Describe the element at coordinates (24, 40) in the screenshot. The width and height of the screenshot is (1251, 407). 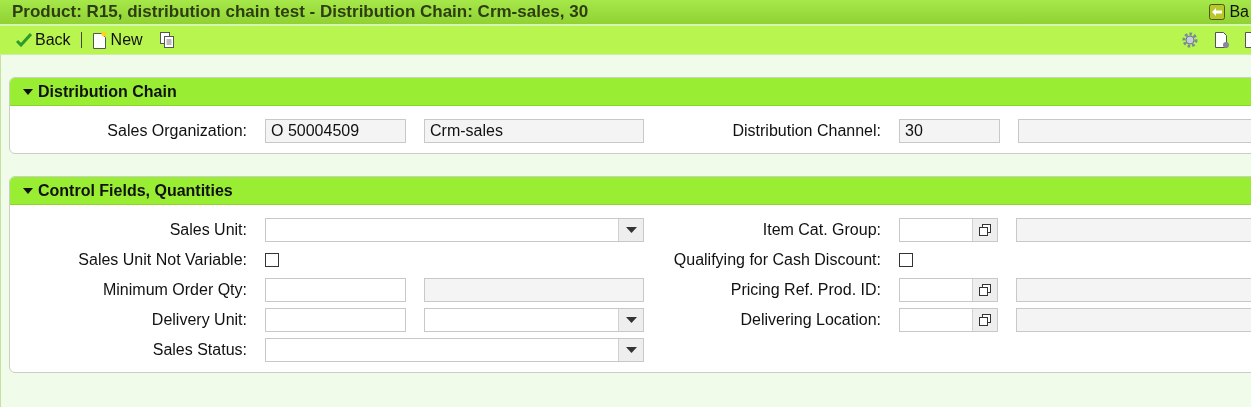
I see `checkmark-icon` at that location.